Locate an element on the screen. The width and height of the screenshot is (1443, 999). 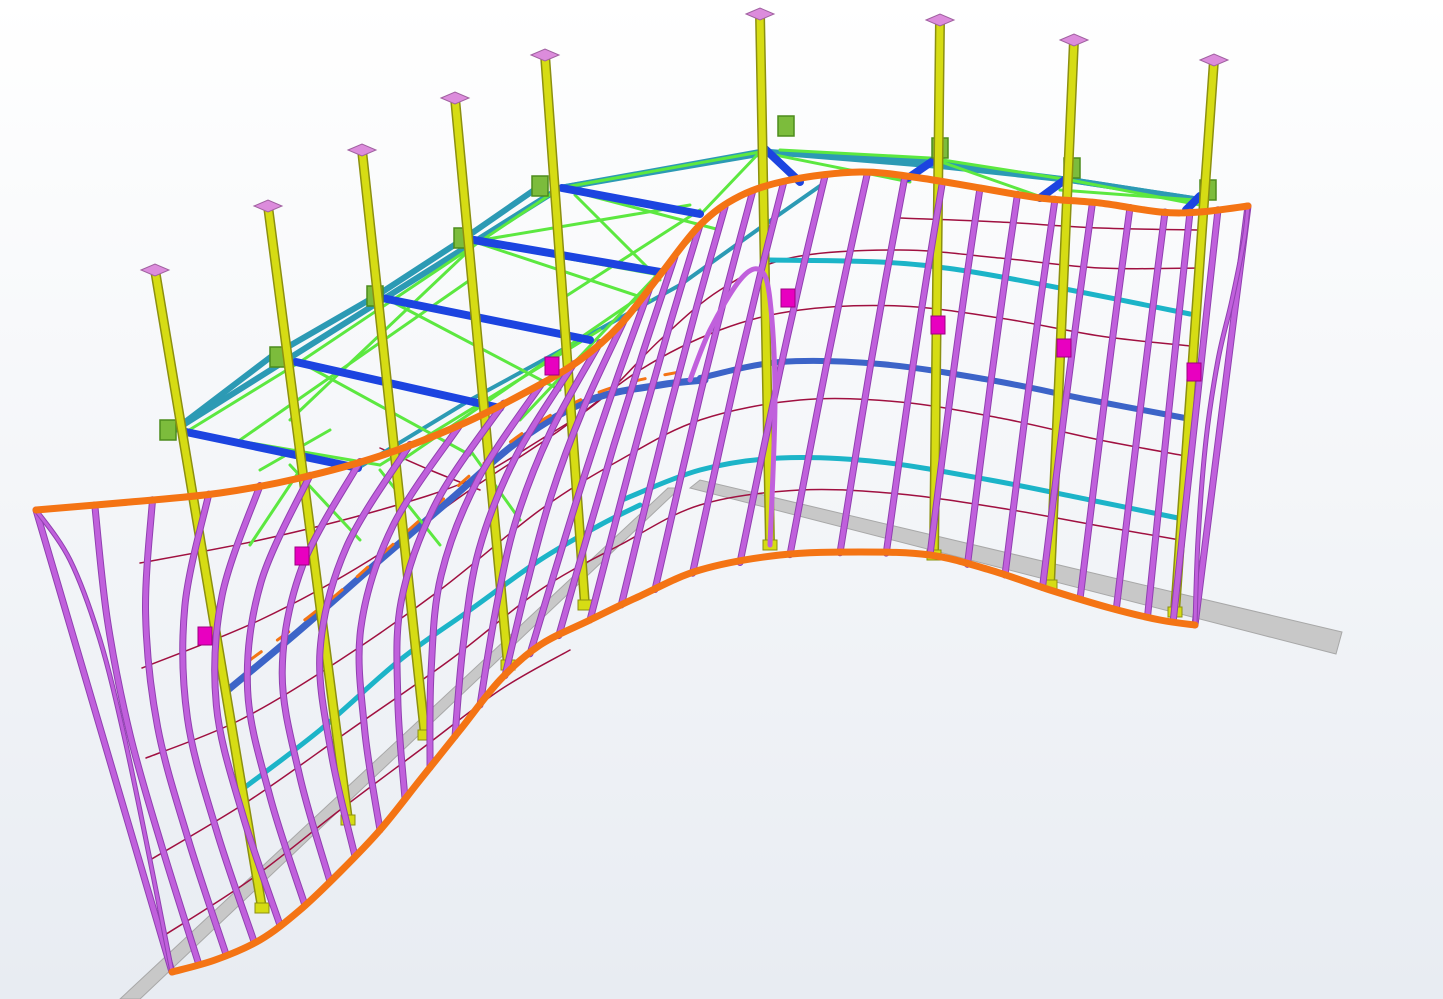
column-base-plate is located at coordinates (262, 908).